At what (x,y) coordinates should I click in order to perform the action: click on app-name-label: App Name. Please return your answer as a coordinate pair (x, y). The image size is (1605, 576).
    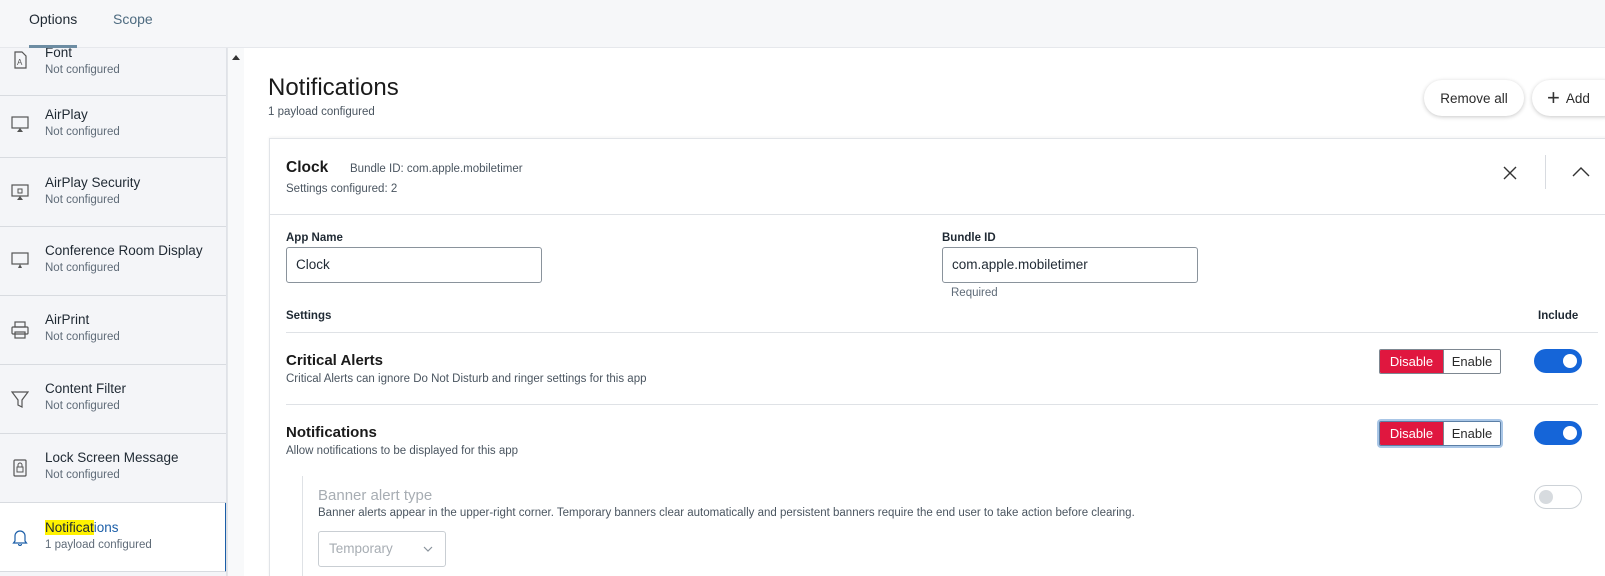
    Looking at the image, I should click on (314, 238).